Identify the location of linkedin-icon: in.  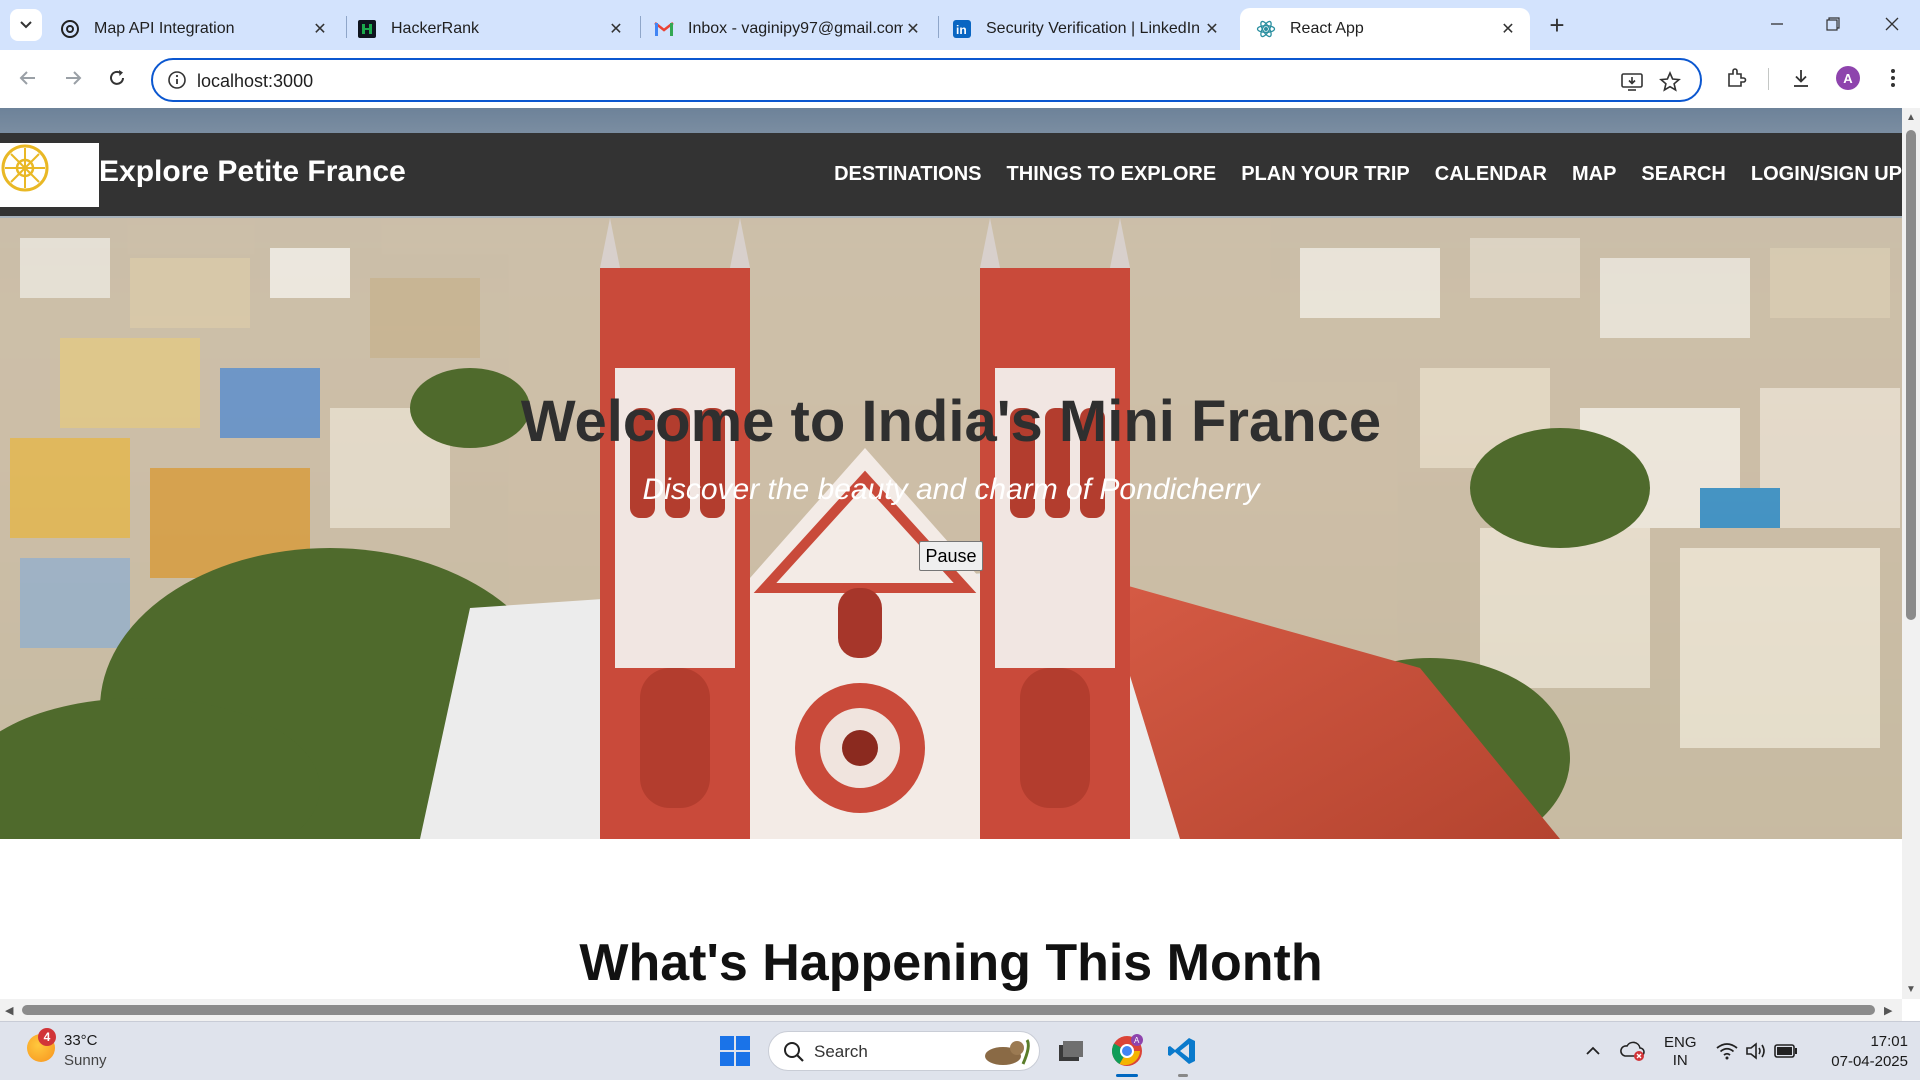
(962, 29).